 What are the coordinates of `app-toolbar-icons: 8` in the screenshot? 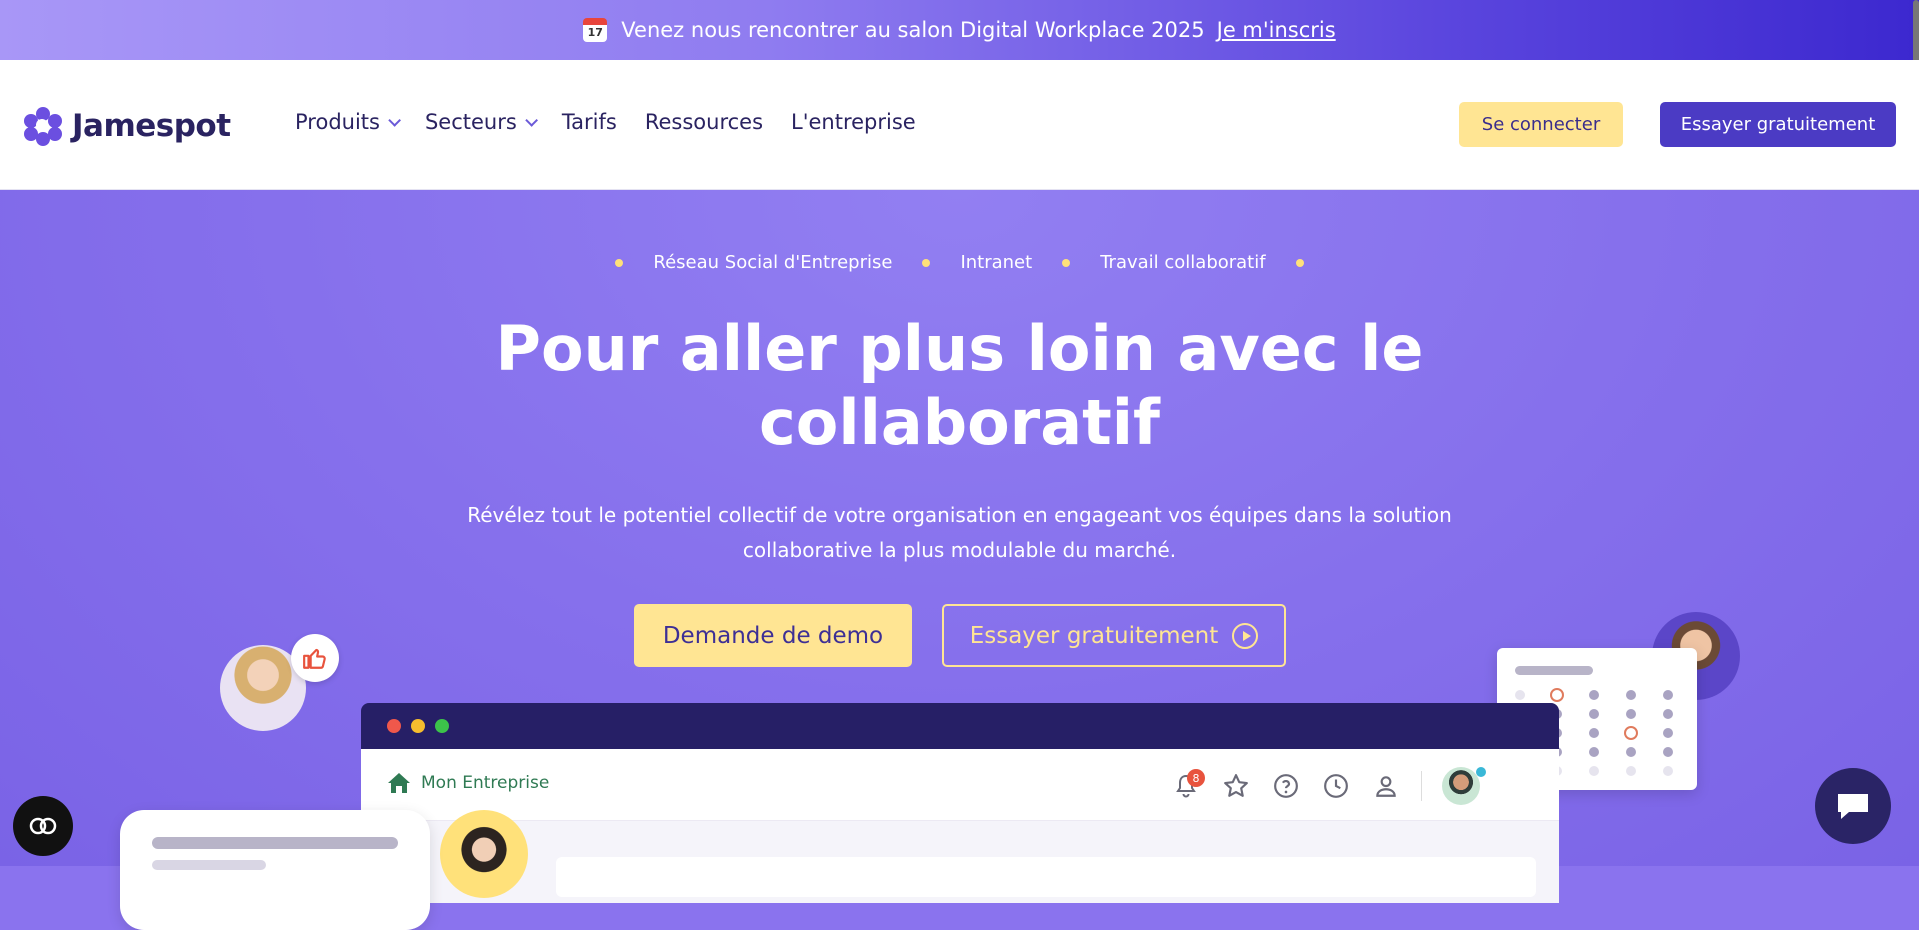 It's located at (1328, 786).